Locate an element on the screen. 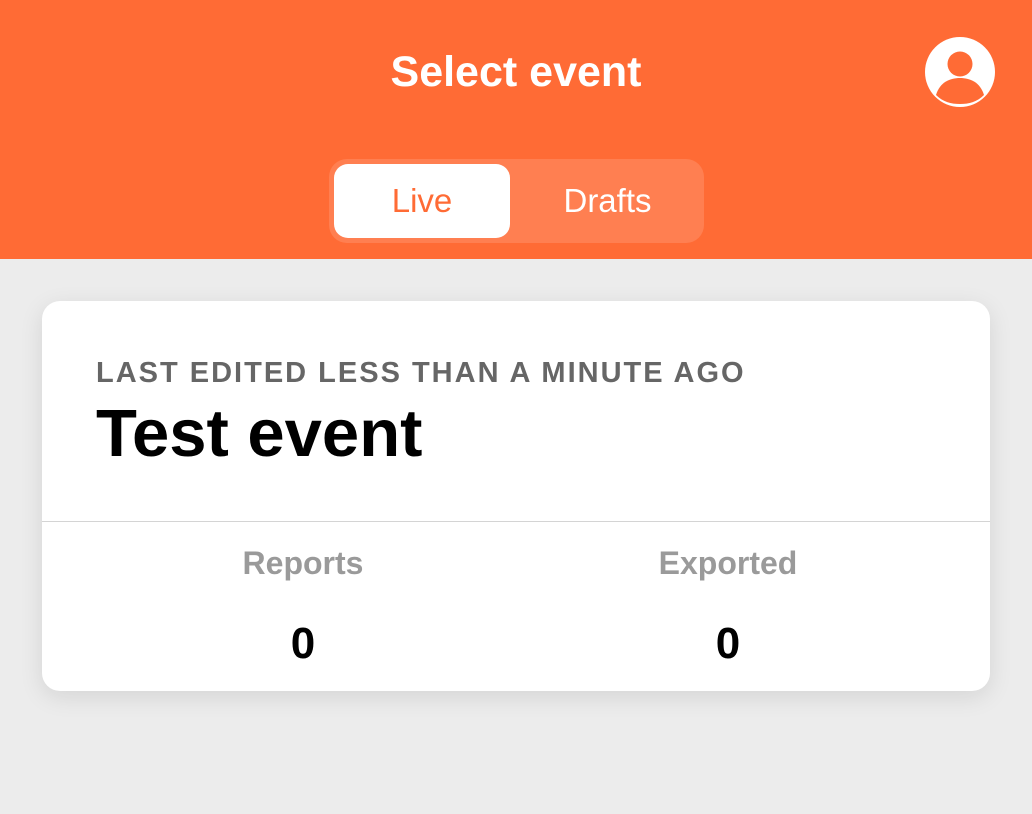 The image size is (1032, 814). event-status-segmented-control: Live Drafts is located at coordinates (516, 201).